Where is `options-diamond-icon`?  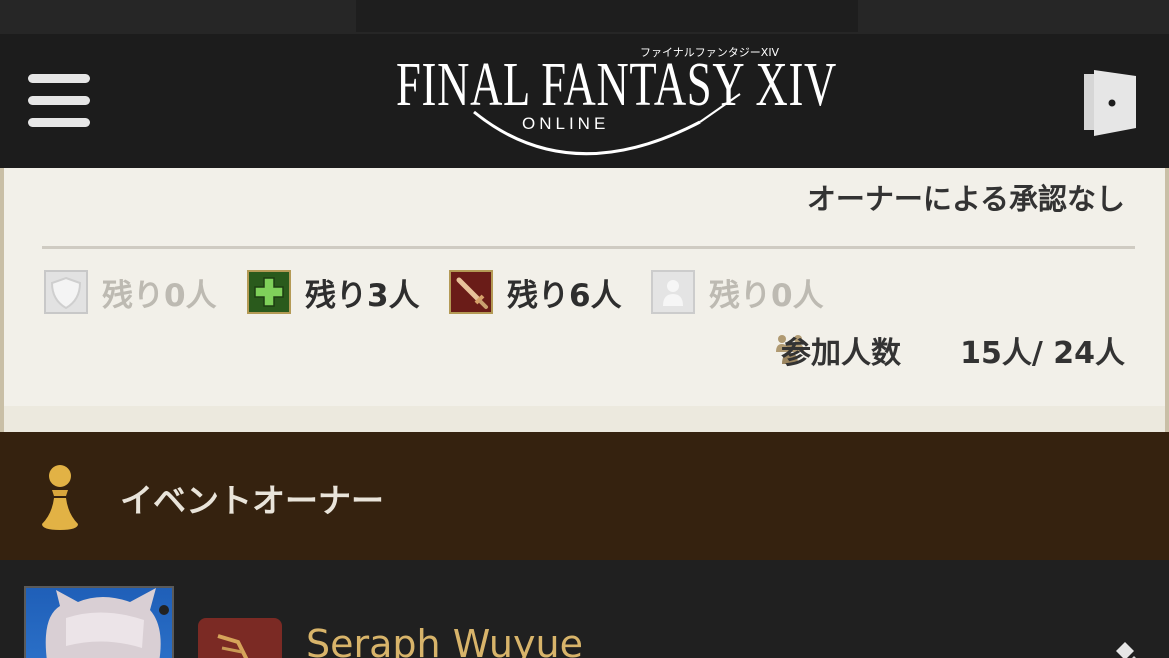
options-diamond-icon is located at coordinates (1125, 649).